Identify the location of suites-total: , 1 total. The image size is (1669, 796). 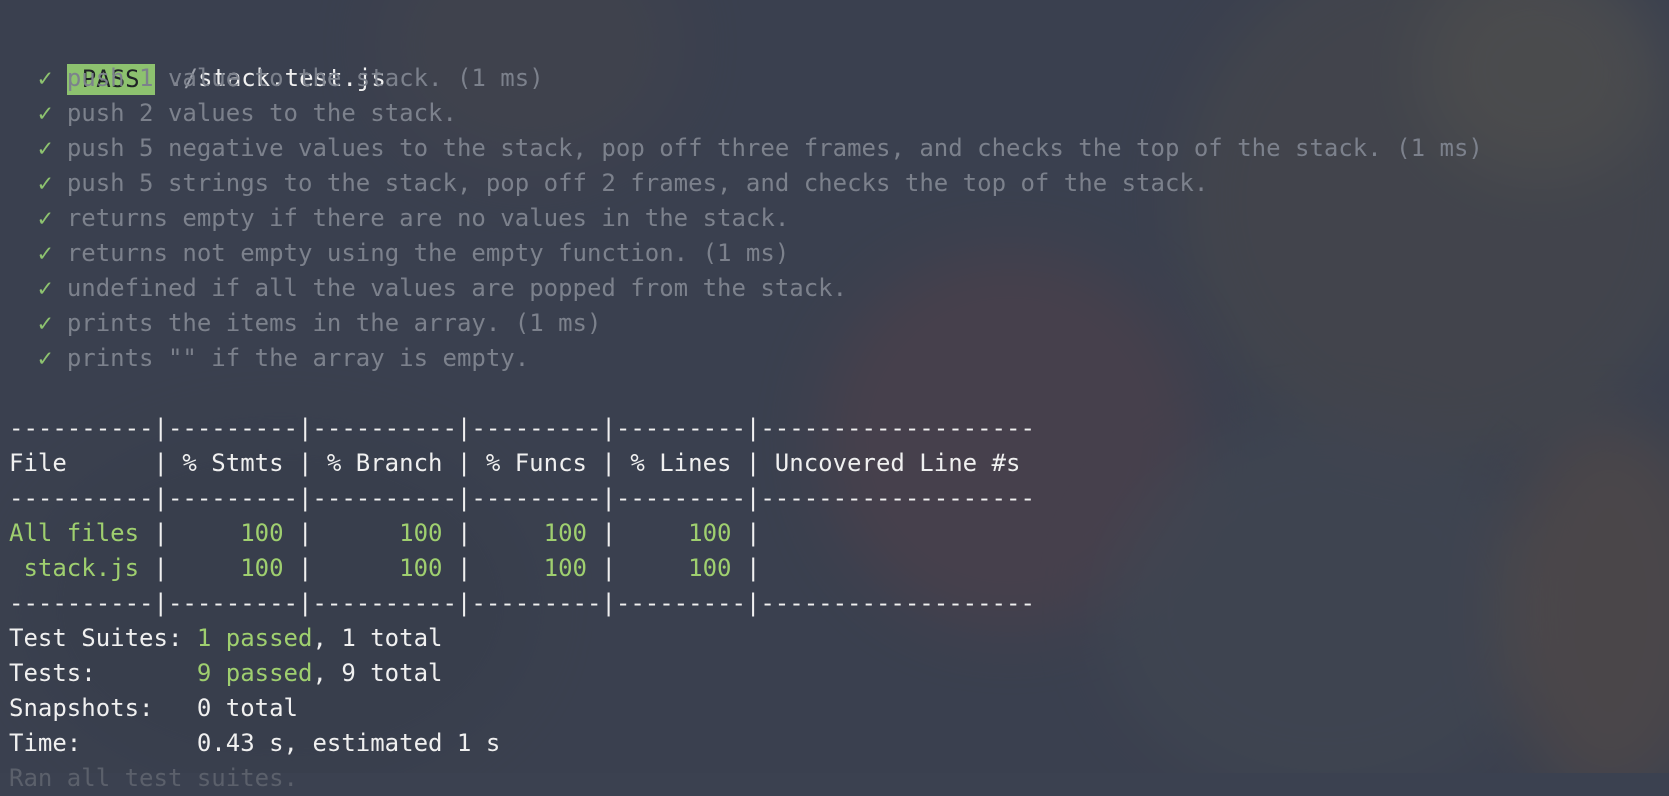
(377, 638).